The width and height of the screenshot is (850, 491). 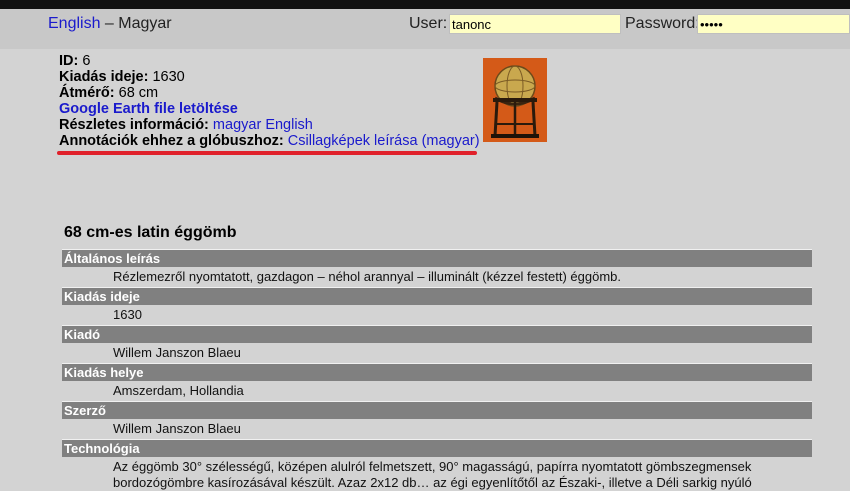 I want to click on section-general-head: Általános leírás, so click(x=437, y=258).